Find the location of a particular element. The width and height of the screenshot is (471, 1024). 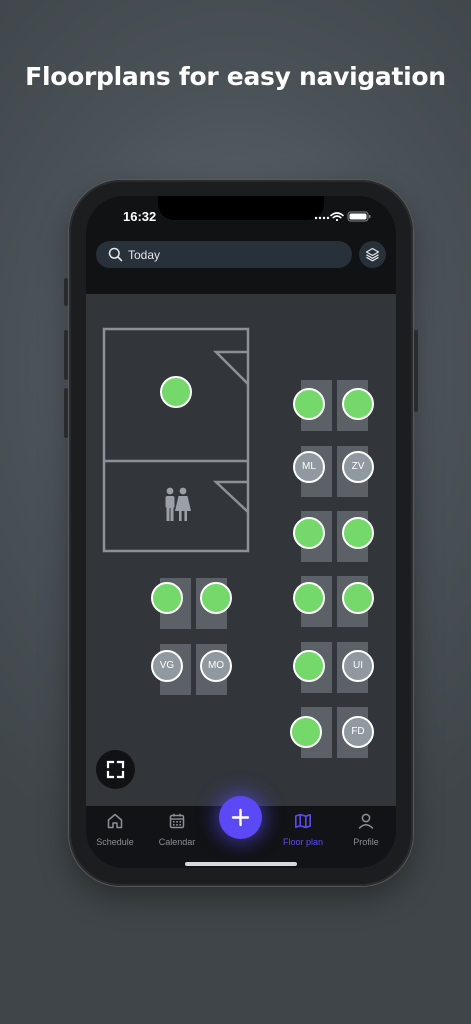

seat: FD is located at coordinates (358, 732).